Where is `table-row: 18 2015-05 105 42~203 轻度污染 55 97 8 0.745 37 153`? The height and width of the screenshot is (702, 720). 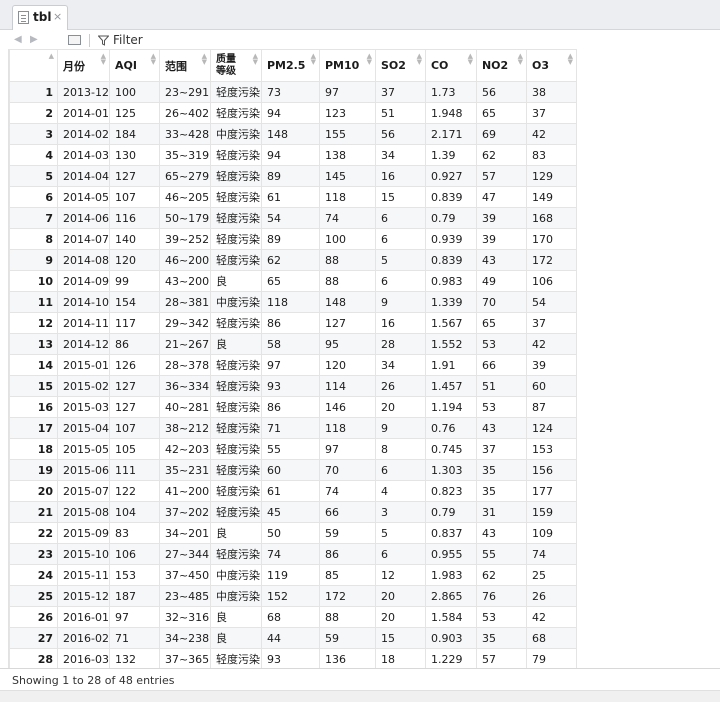
table-row: 18 2015-05 105 42~203 轻度污染 55 97 8 0.745 37 153 is located at coordinates (293, 449).